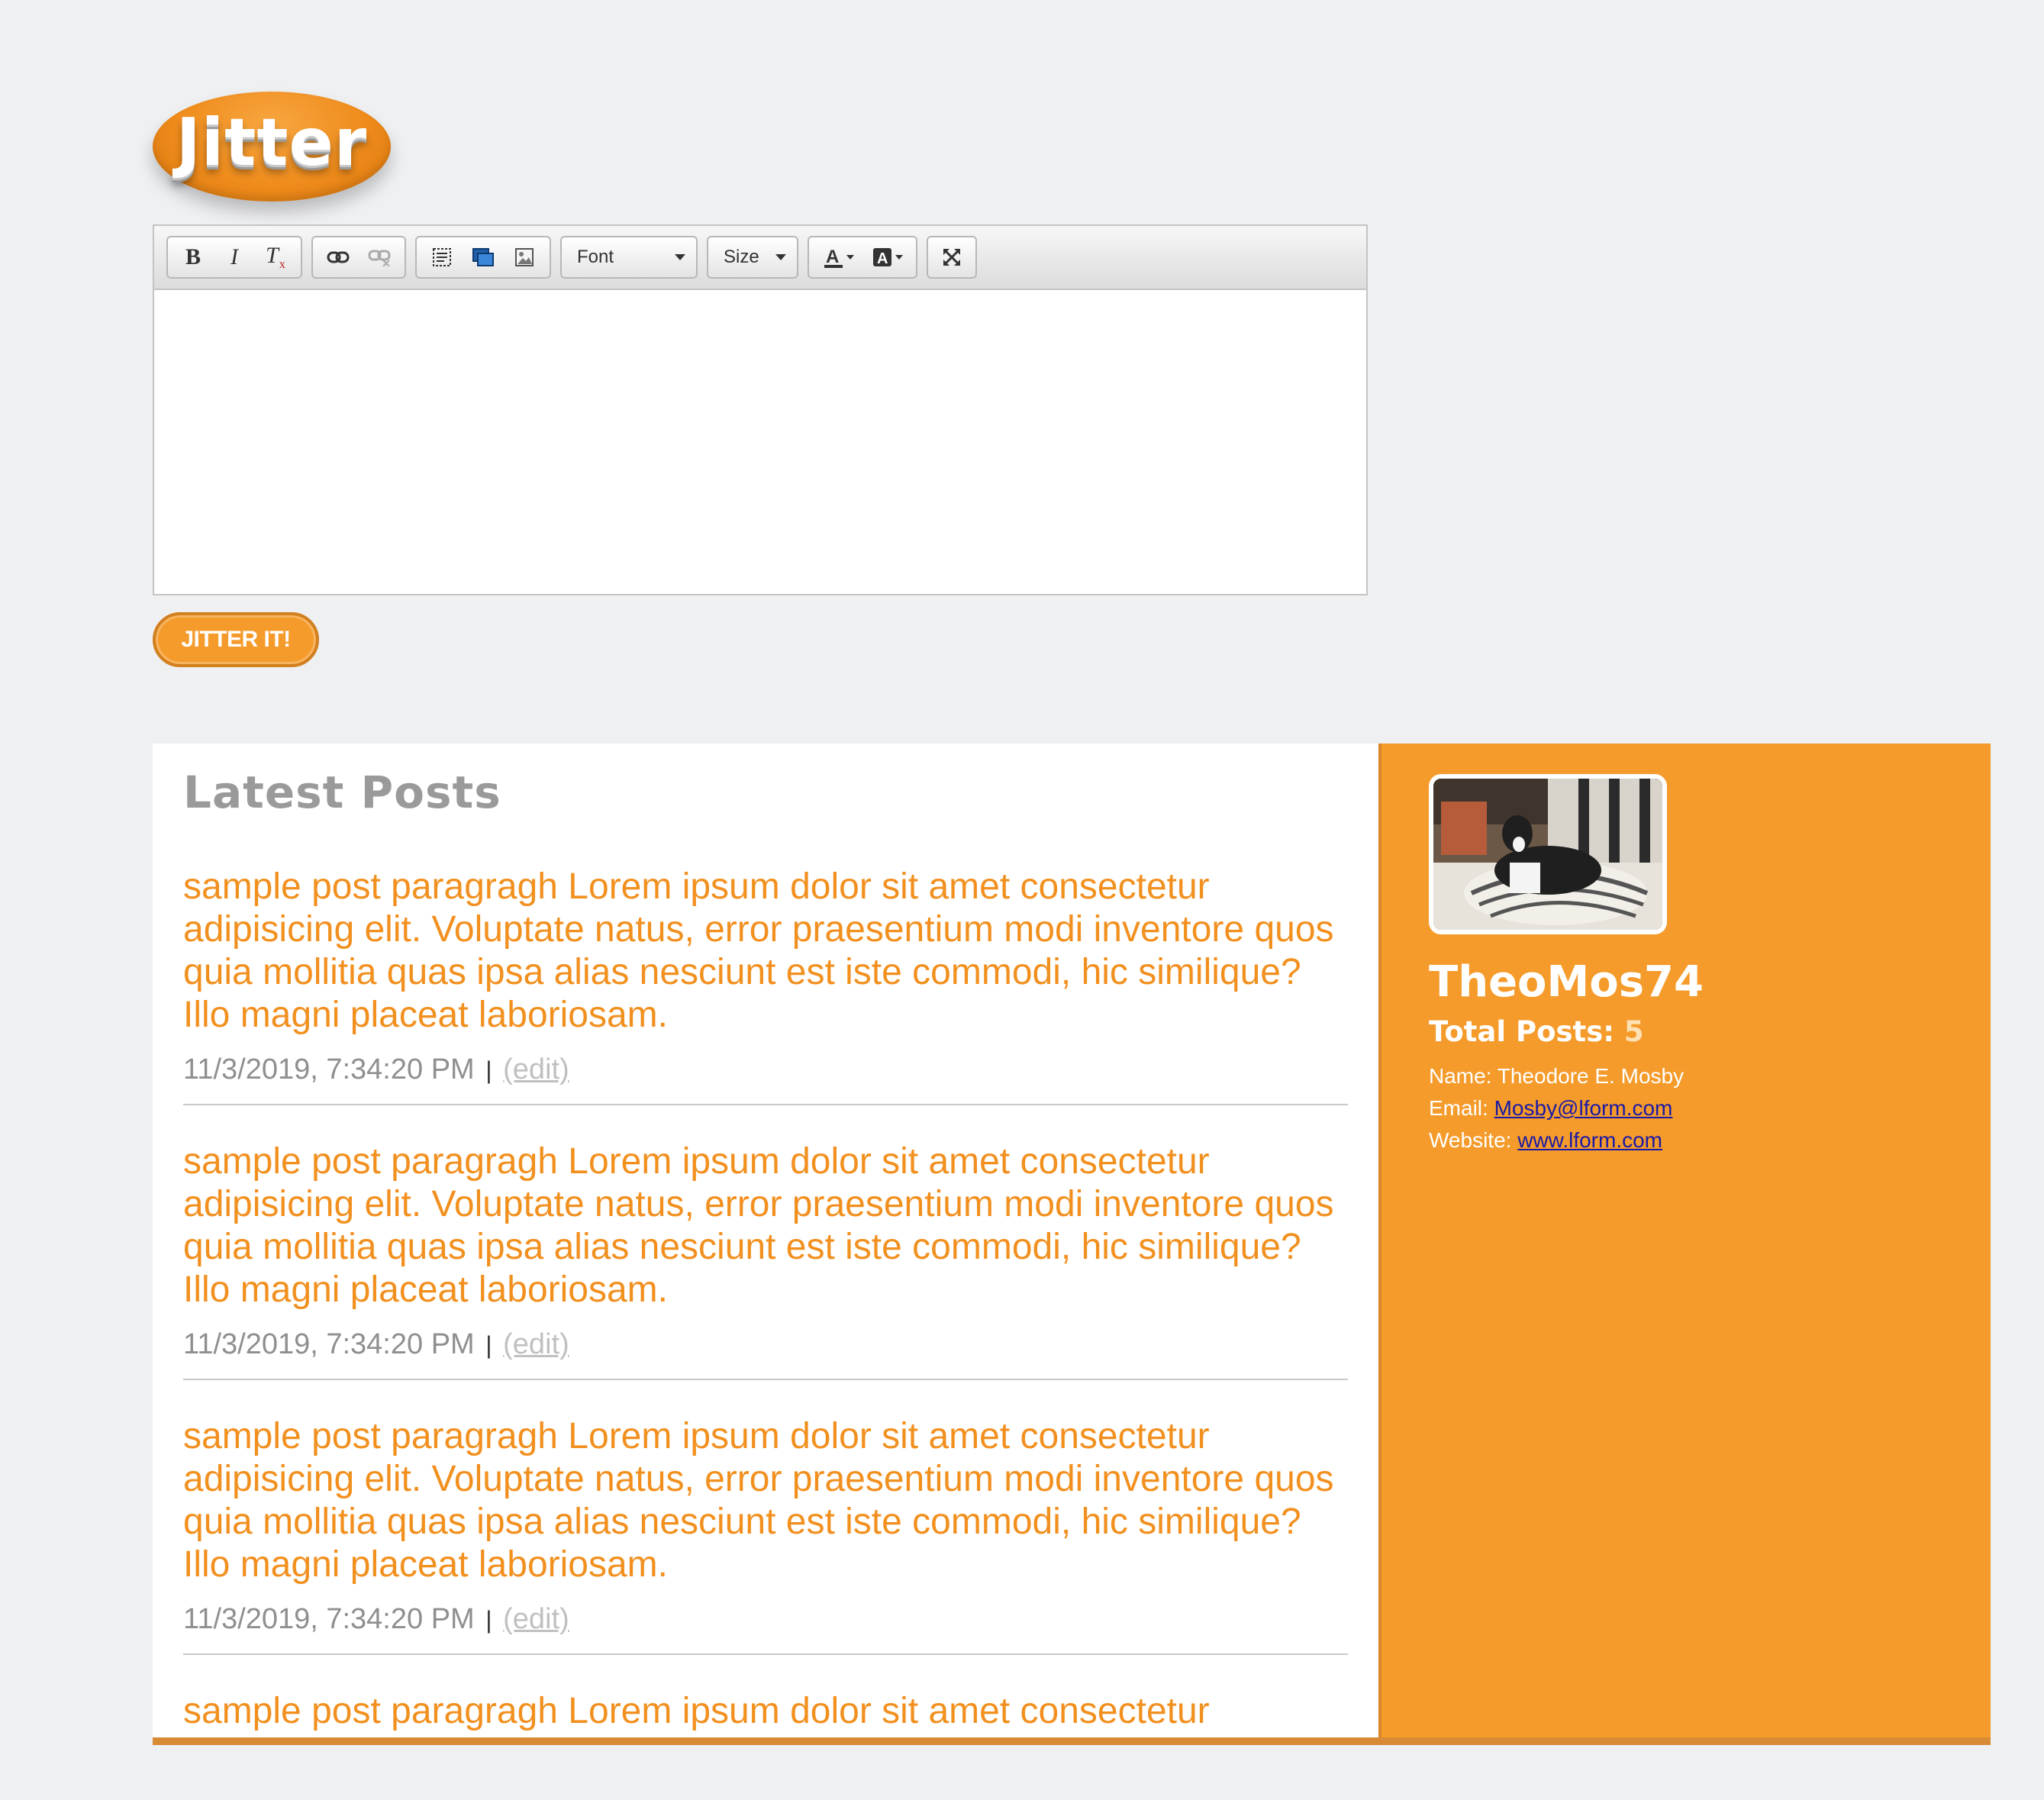 Image resolution: width=2044 pixels, height=1800 pixels. What do you see at coordinates (595, 257) in the screenshot?
I see `font-dropdown-label: Font` at bounding box center [595, 257].